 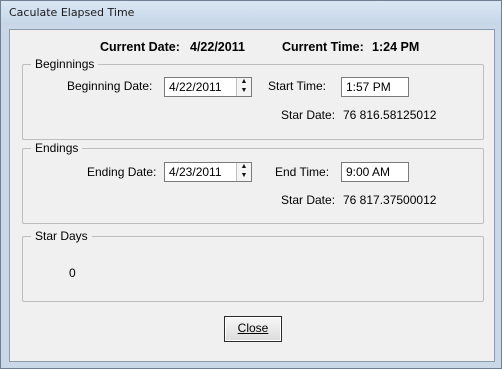 What do you see at coordinates (217, 47) in the screenshot?
I see `current-date-value: 4/22/2011` at bounding box center [217, 47].